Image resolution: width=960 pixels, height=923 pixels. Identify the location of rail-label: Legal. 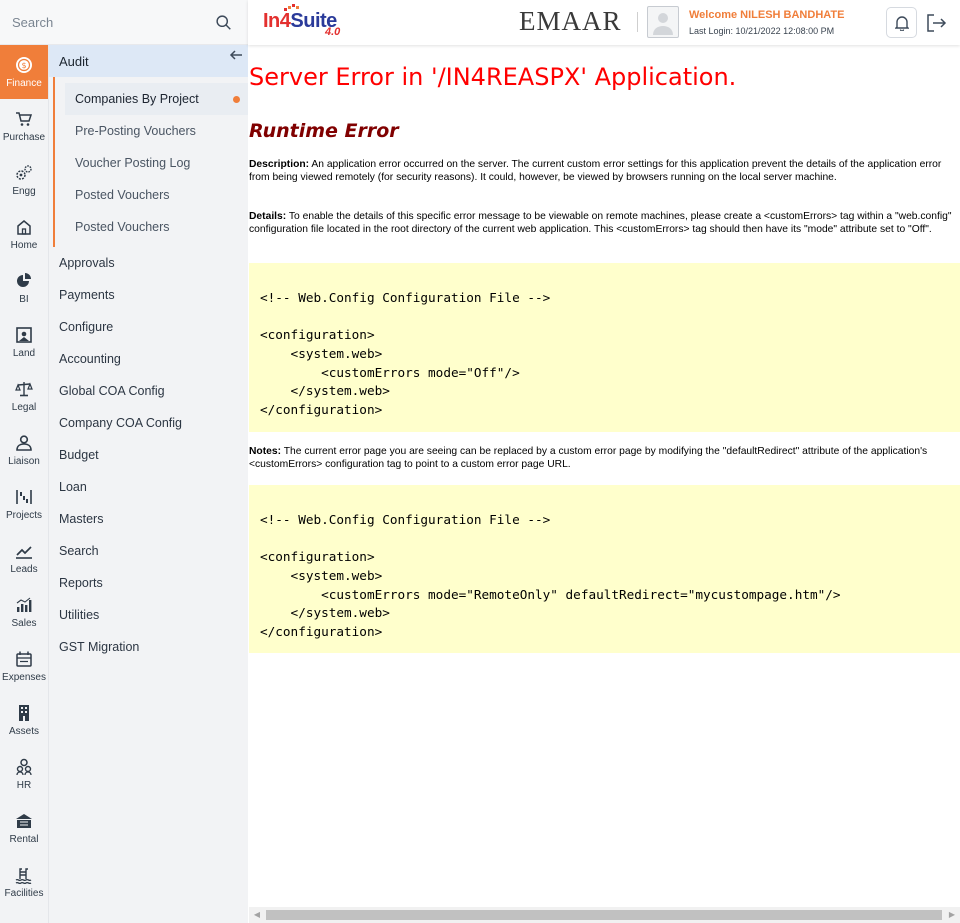
(24, 407).